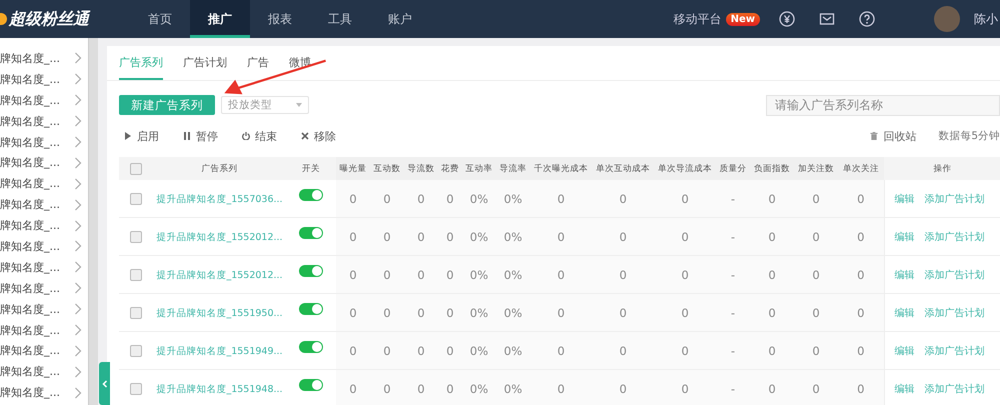 Image resolution: width=1000 pixels, height=405 pixels. What do you see at coordinates (623, 168) in the screenshot?
I see `column-header: 单次互动成本` at bounding box center [623, 168].